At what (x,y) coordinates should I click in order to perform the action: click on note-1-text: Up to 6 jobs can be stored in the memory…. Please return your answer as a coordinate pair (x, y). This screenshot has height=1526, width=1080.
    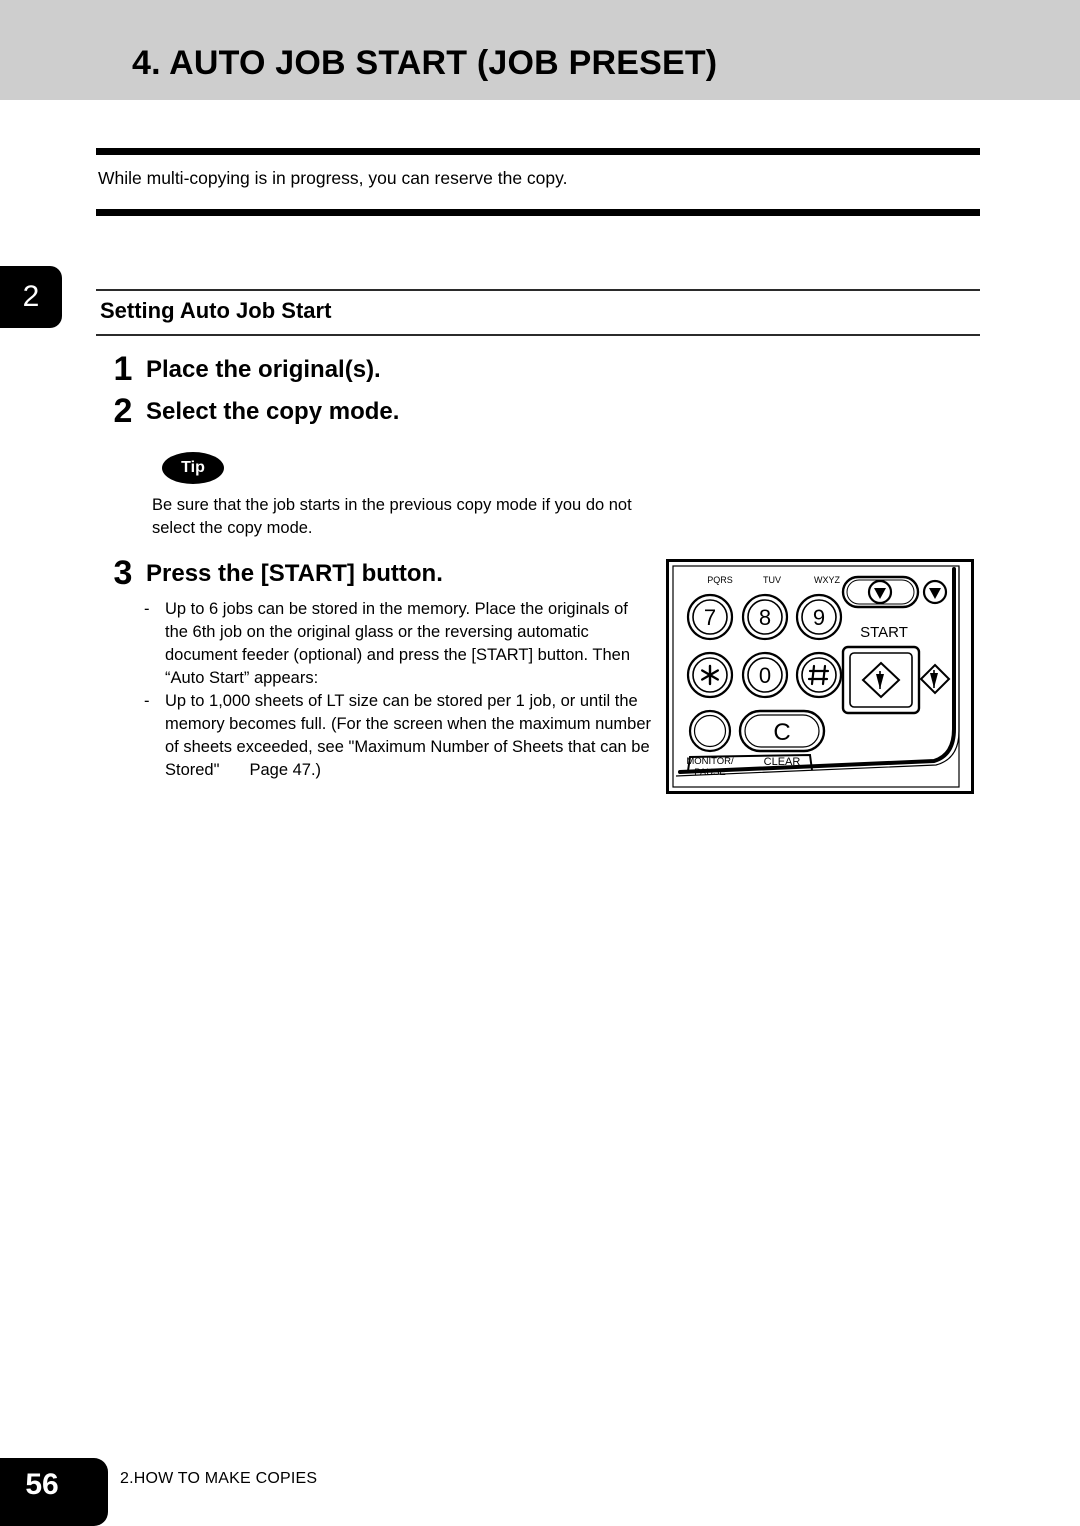
    Looking at the image, I should click on (398, 643).